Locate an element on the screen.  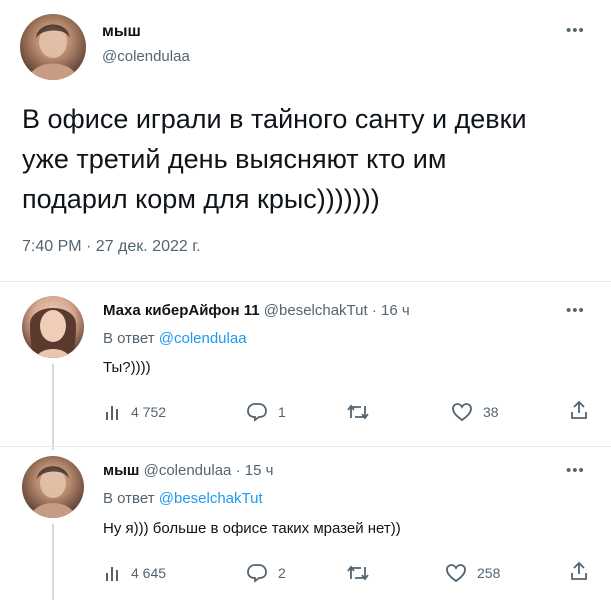
reply-author-handle: @beselchakTut is located at coordinates (316, 310).